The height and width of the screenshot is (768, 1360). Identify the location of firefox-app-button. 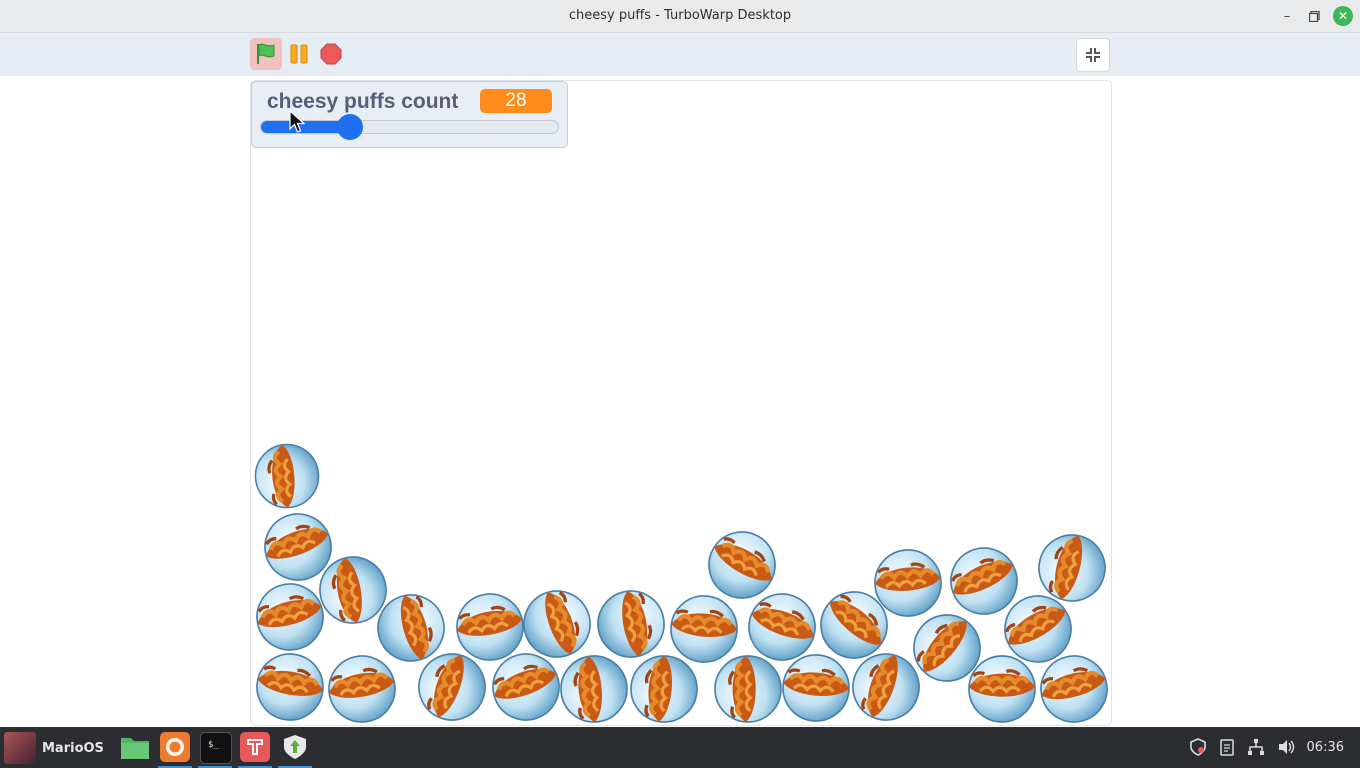
(175, 747).